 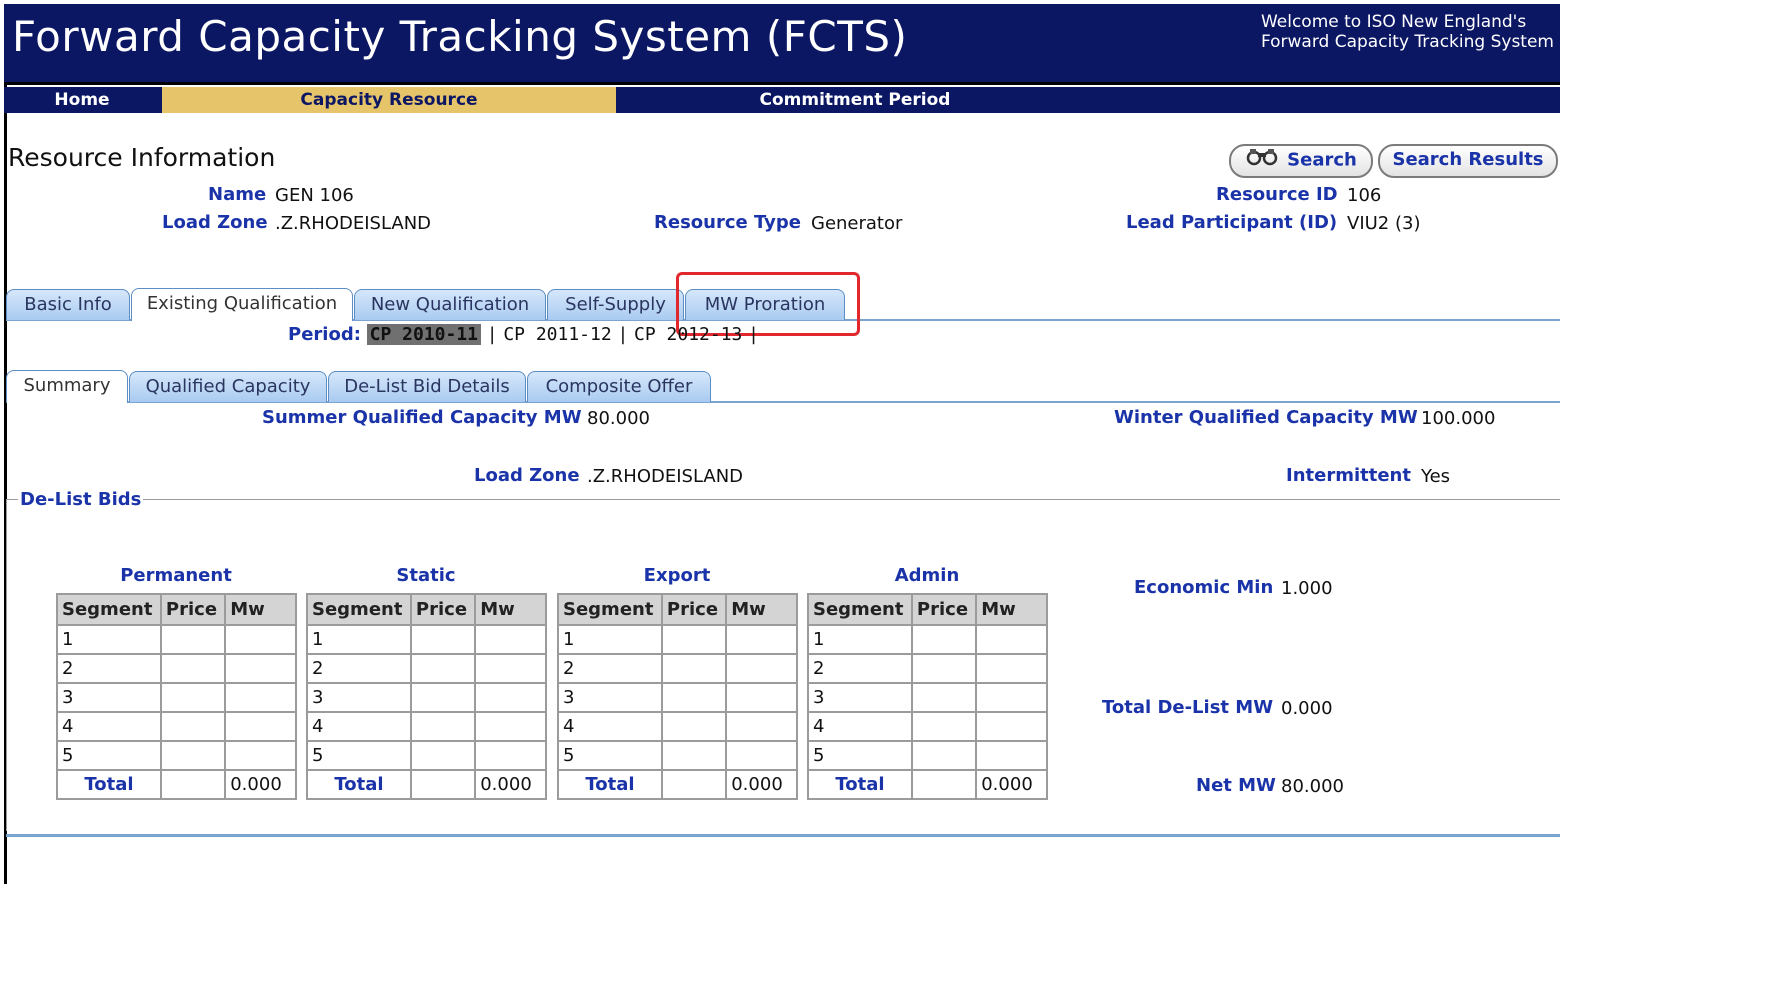 What do you see at coordinates (1312, 786) in the screenshot?
I see `net-mw-value: 80.000` at bounding box center [1312, 786].